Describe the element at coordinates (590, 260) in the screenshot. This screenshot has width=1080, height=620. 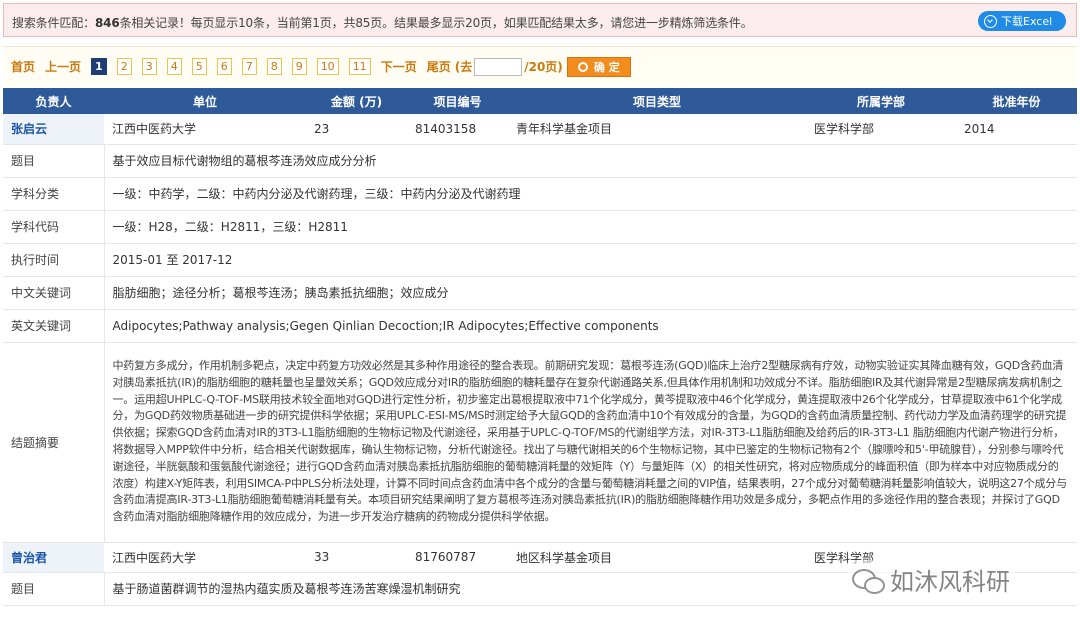
I see `detail-value: 2015-01 至 2017-12` at that location.